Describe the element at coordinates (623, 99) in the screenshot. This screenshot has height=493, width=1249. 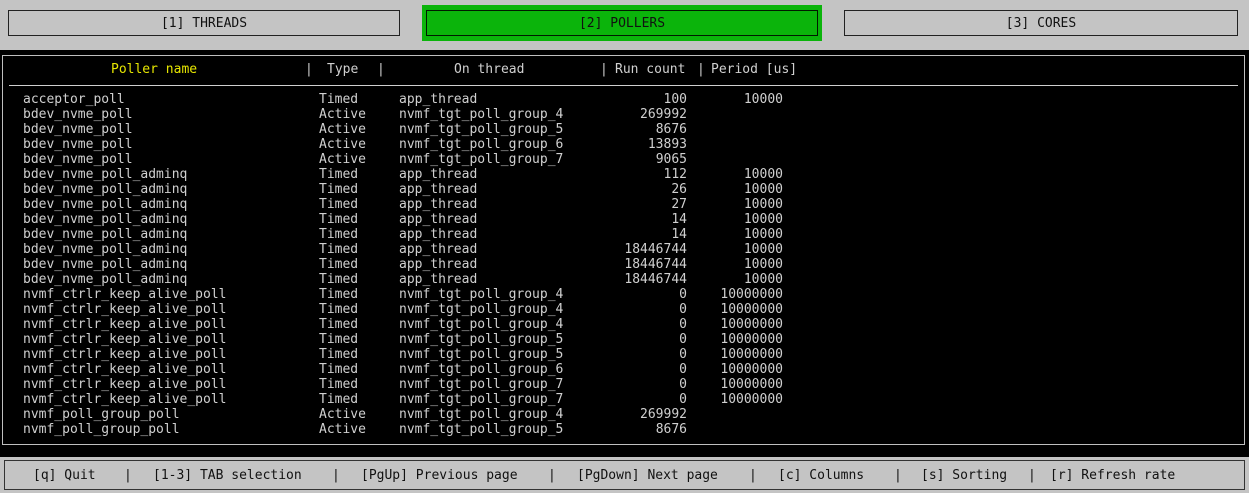
I see `table-row: acceptor_poll Timed app_thread 100 10000` at that location.